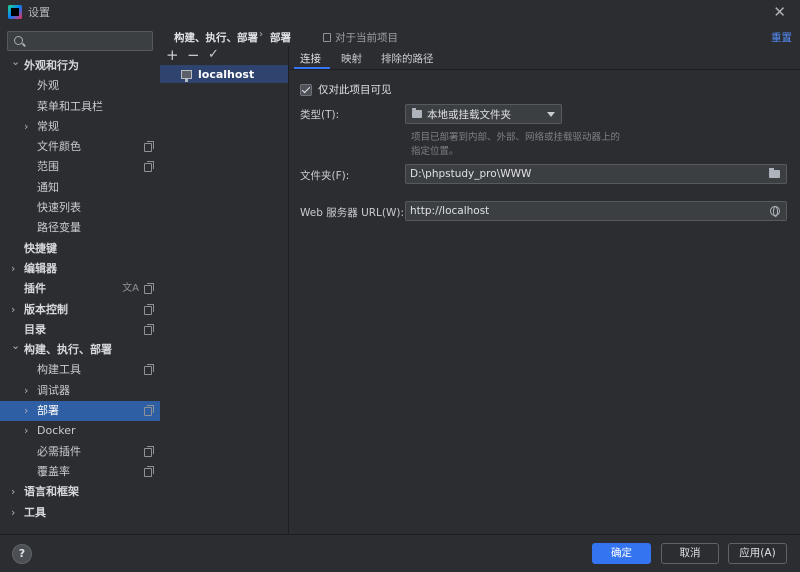  I want to click on sidebar-item-label: 构建、执行、部署, so click(68, 350).